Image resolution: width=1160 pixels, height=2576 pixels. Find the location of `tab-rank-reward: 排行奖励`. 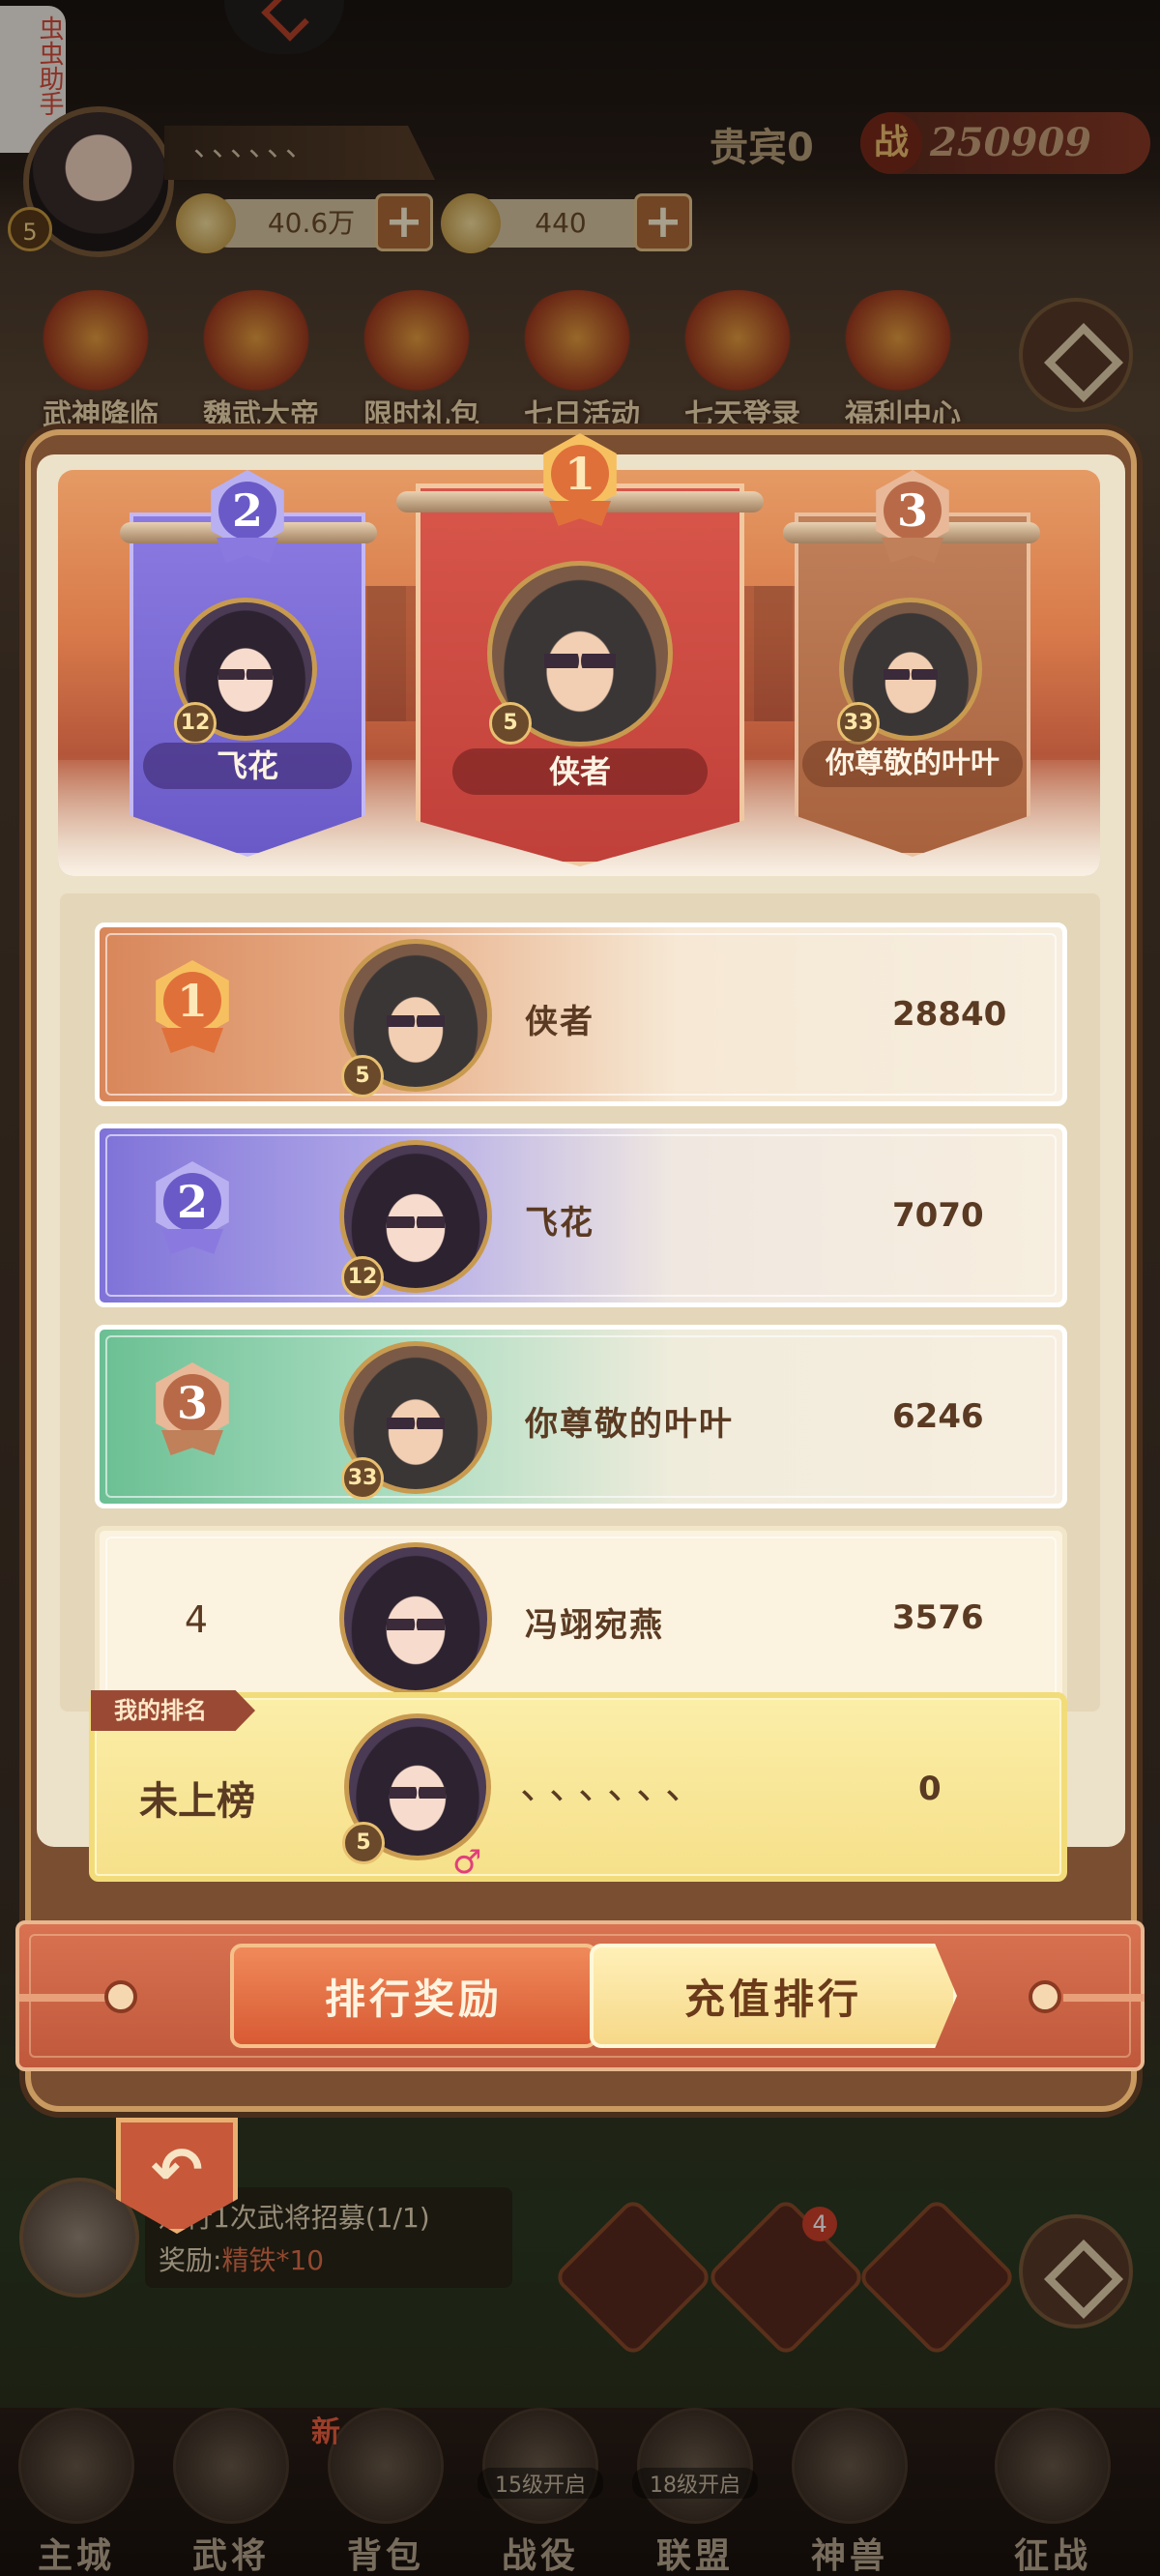

tab-rank-reward: 排行奖励 is located at coordinates (413, 1996).